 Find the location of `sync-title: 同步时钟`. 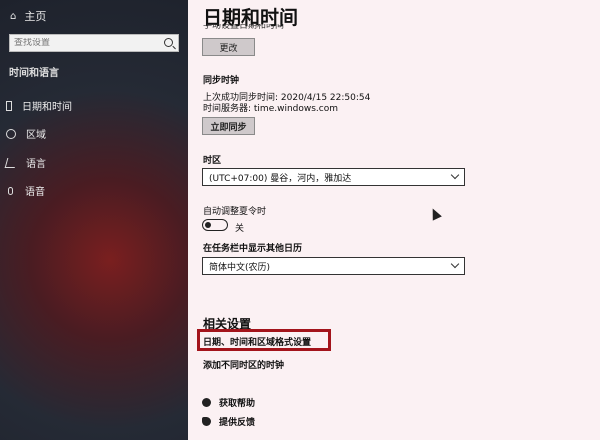

sync-title: 同步时钟 is located at coordinates (221, 81).